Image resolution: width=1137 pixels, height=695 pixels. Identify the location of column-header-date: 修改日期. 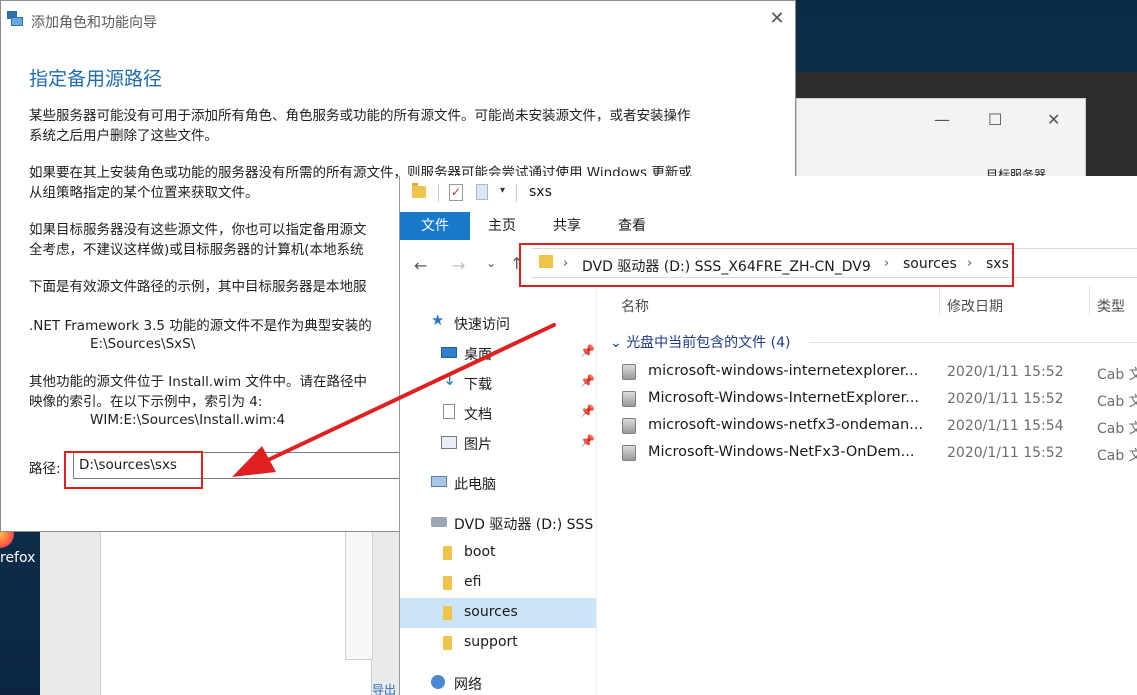
(975, 306).